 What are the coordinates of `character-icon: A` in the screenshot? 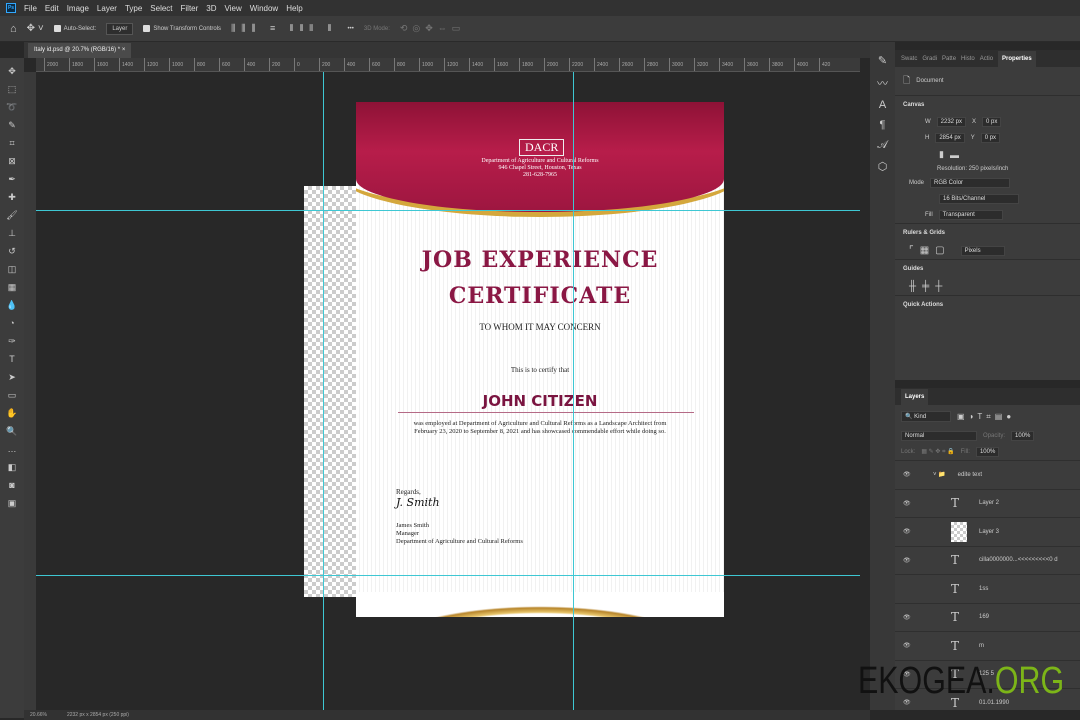 It's located at (882, 105).